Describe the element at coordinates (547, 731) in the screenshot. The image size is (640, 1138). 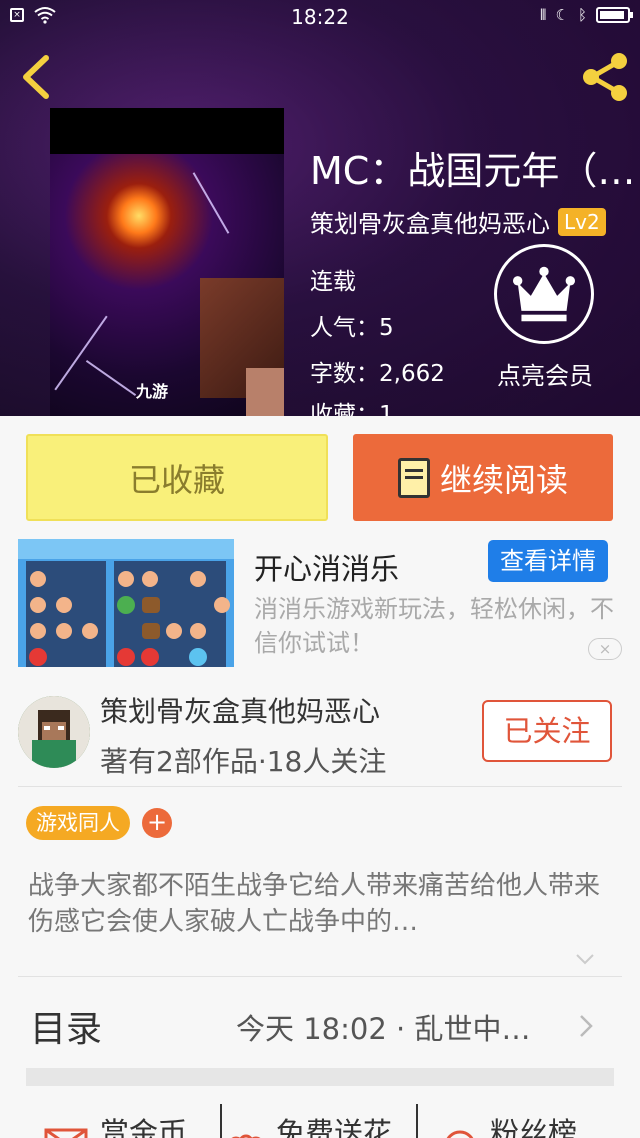
I see `follow-button: 已关注` at that location.